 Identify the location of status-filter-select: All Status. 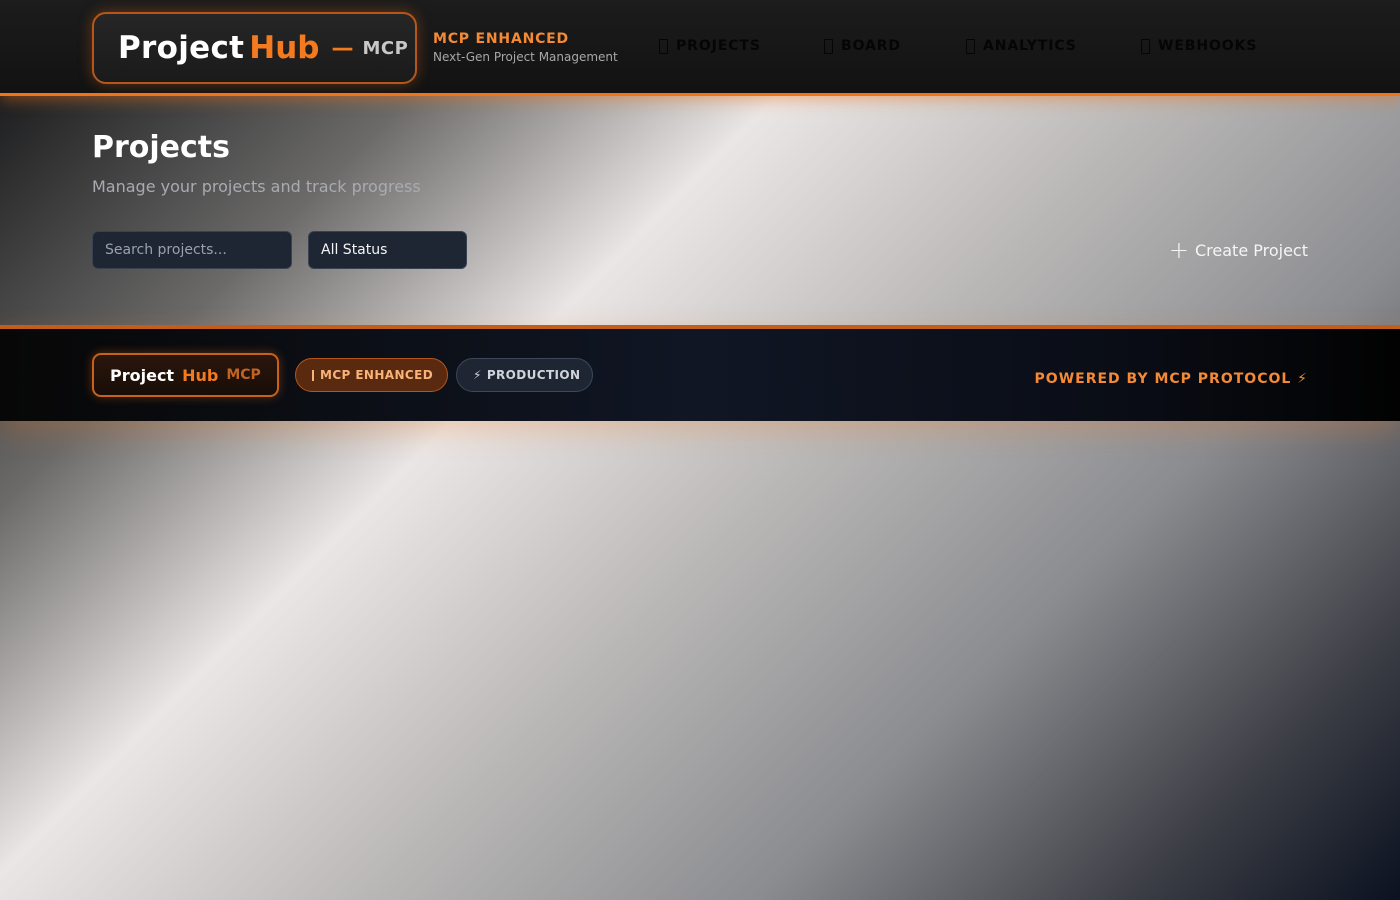
(387, 250).